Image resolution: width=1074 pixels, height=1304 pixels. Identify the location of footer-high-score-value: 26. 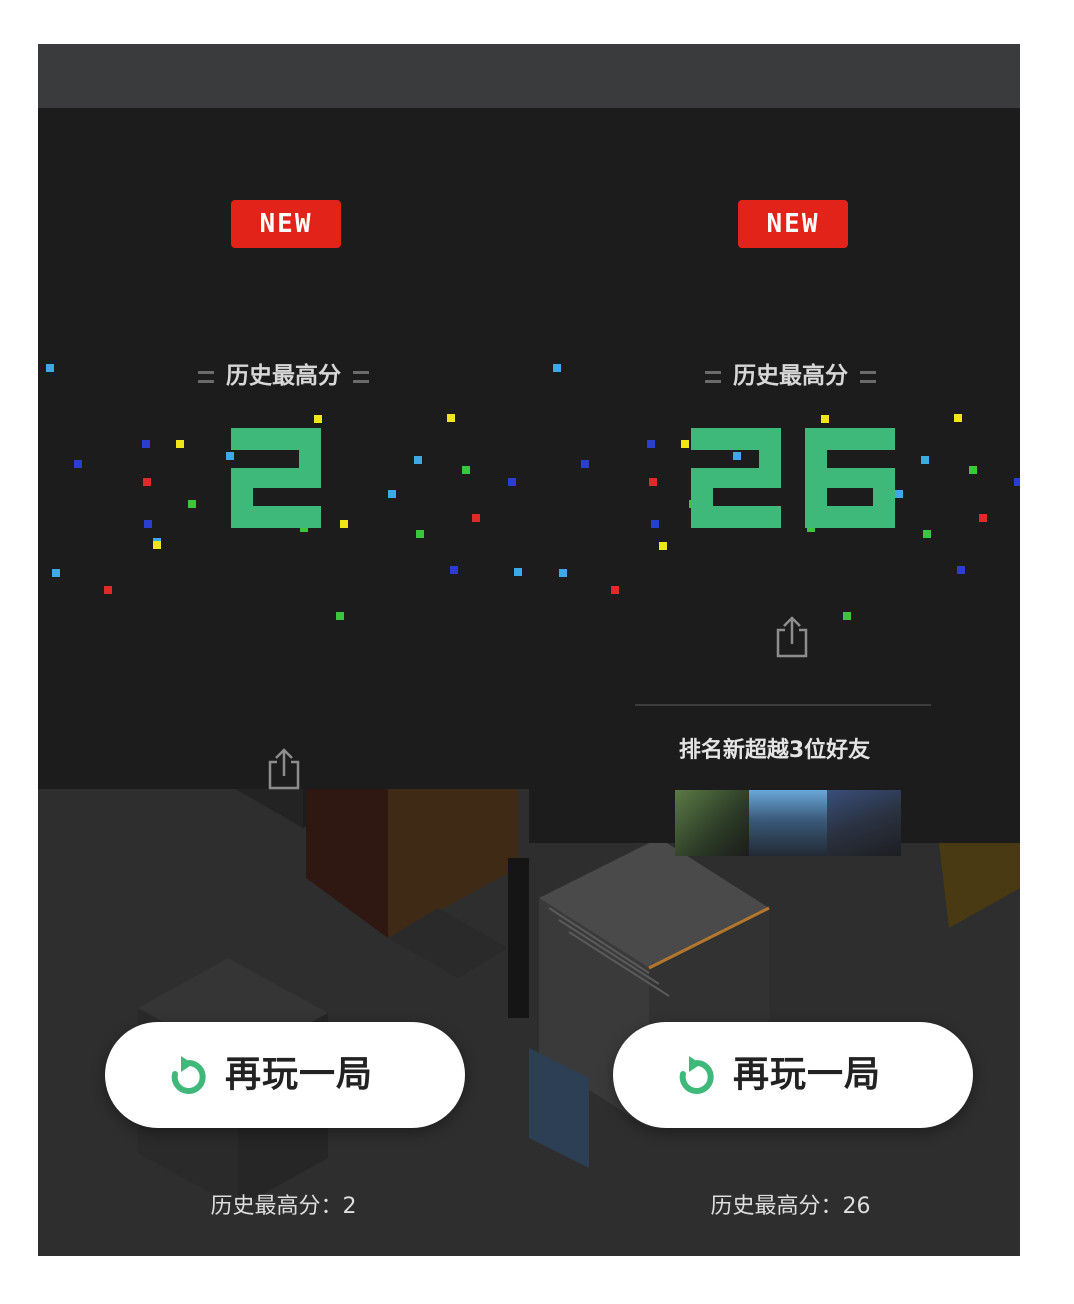
(856, 1206).